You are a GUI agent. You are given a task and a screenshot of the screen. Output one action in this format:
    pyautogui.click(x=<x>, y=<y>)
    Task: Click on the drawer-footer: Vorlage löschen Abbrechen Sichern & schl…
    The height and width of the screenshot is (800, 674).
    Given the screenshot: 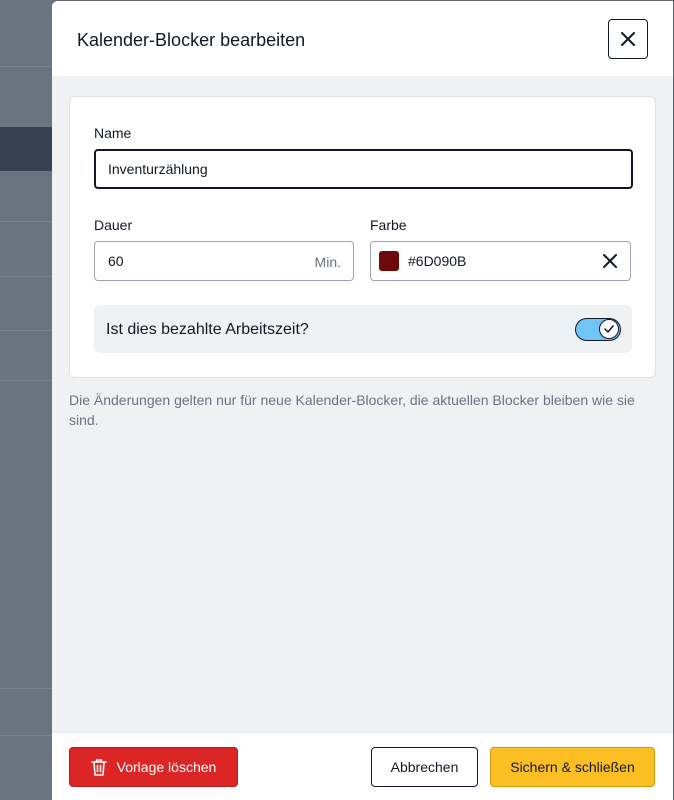 What is the action you would take?
    pyautogui.click(x=362, y=766)
    